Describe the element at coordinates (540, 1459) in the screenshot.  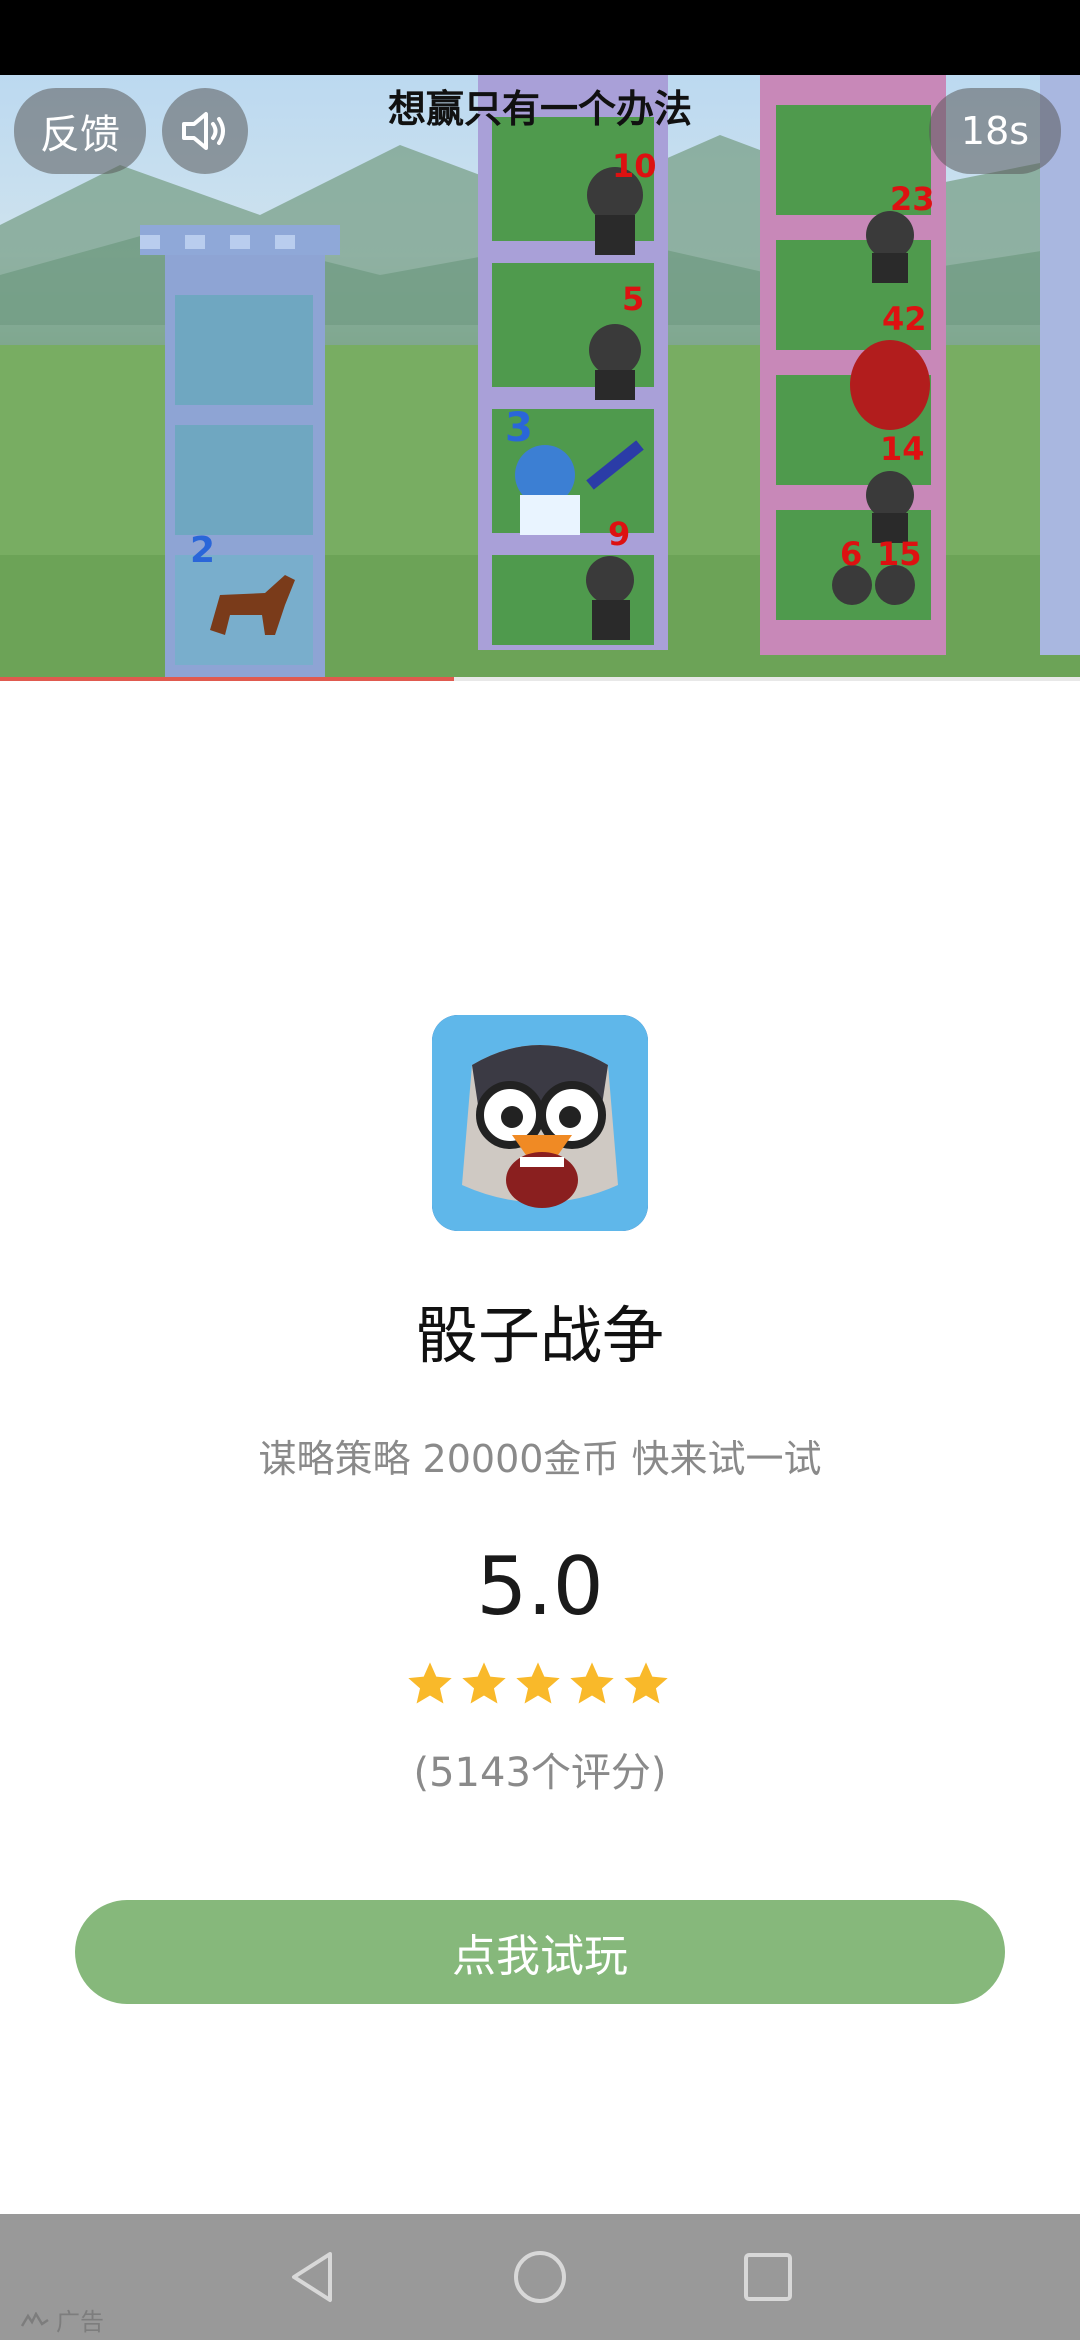
I see `app-description: 谋略策略 20000金币 快来试一试` at that location.